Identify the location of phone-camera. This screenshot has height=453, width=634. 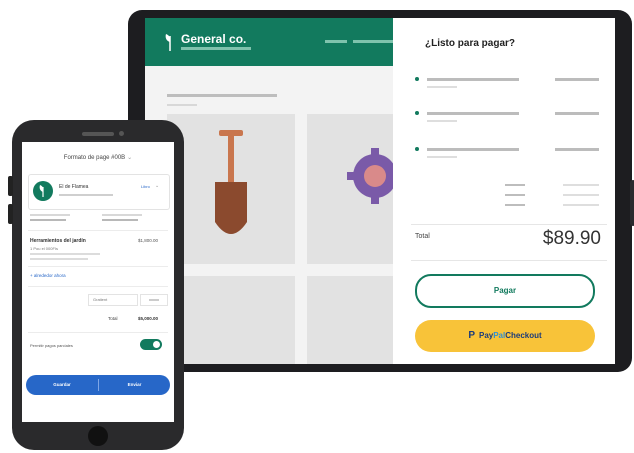
(121, 133).